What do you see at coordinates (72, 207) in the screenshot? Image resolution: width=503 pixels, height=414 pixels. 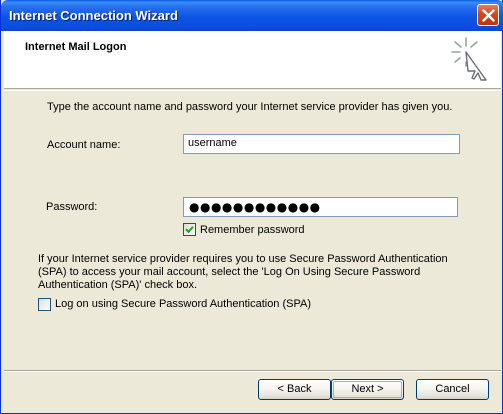 I see `password-label: Password:` at bounding box center [72, 207].